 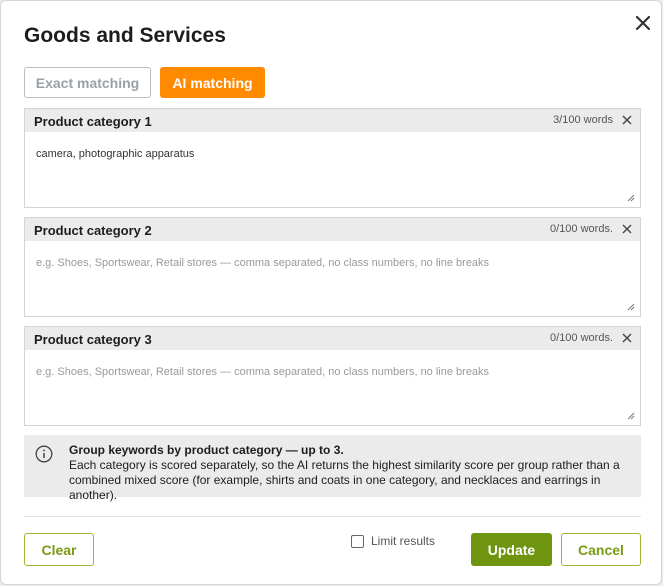 I want to click on category-header: Product category 1 3/100 words, so click(x=332, y=120).